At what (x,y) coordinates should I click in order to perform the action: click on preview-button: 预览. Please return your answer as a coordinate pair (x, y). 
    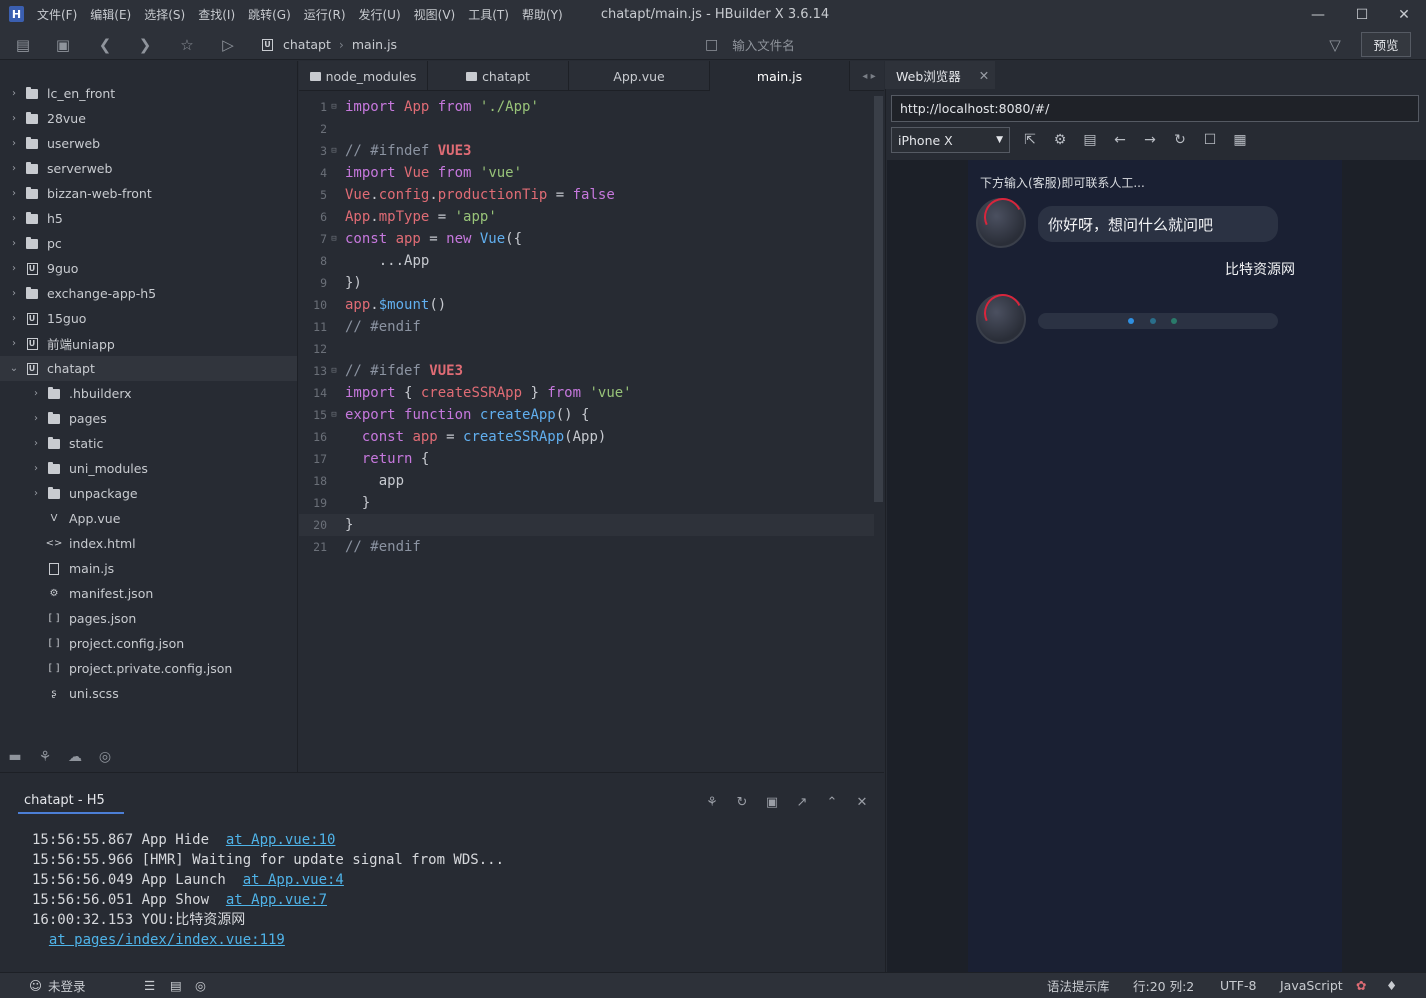
    Looking at the image, I should click on (1386, 44).